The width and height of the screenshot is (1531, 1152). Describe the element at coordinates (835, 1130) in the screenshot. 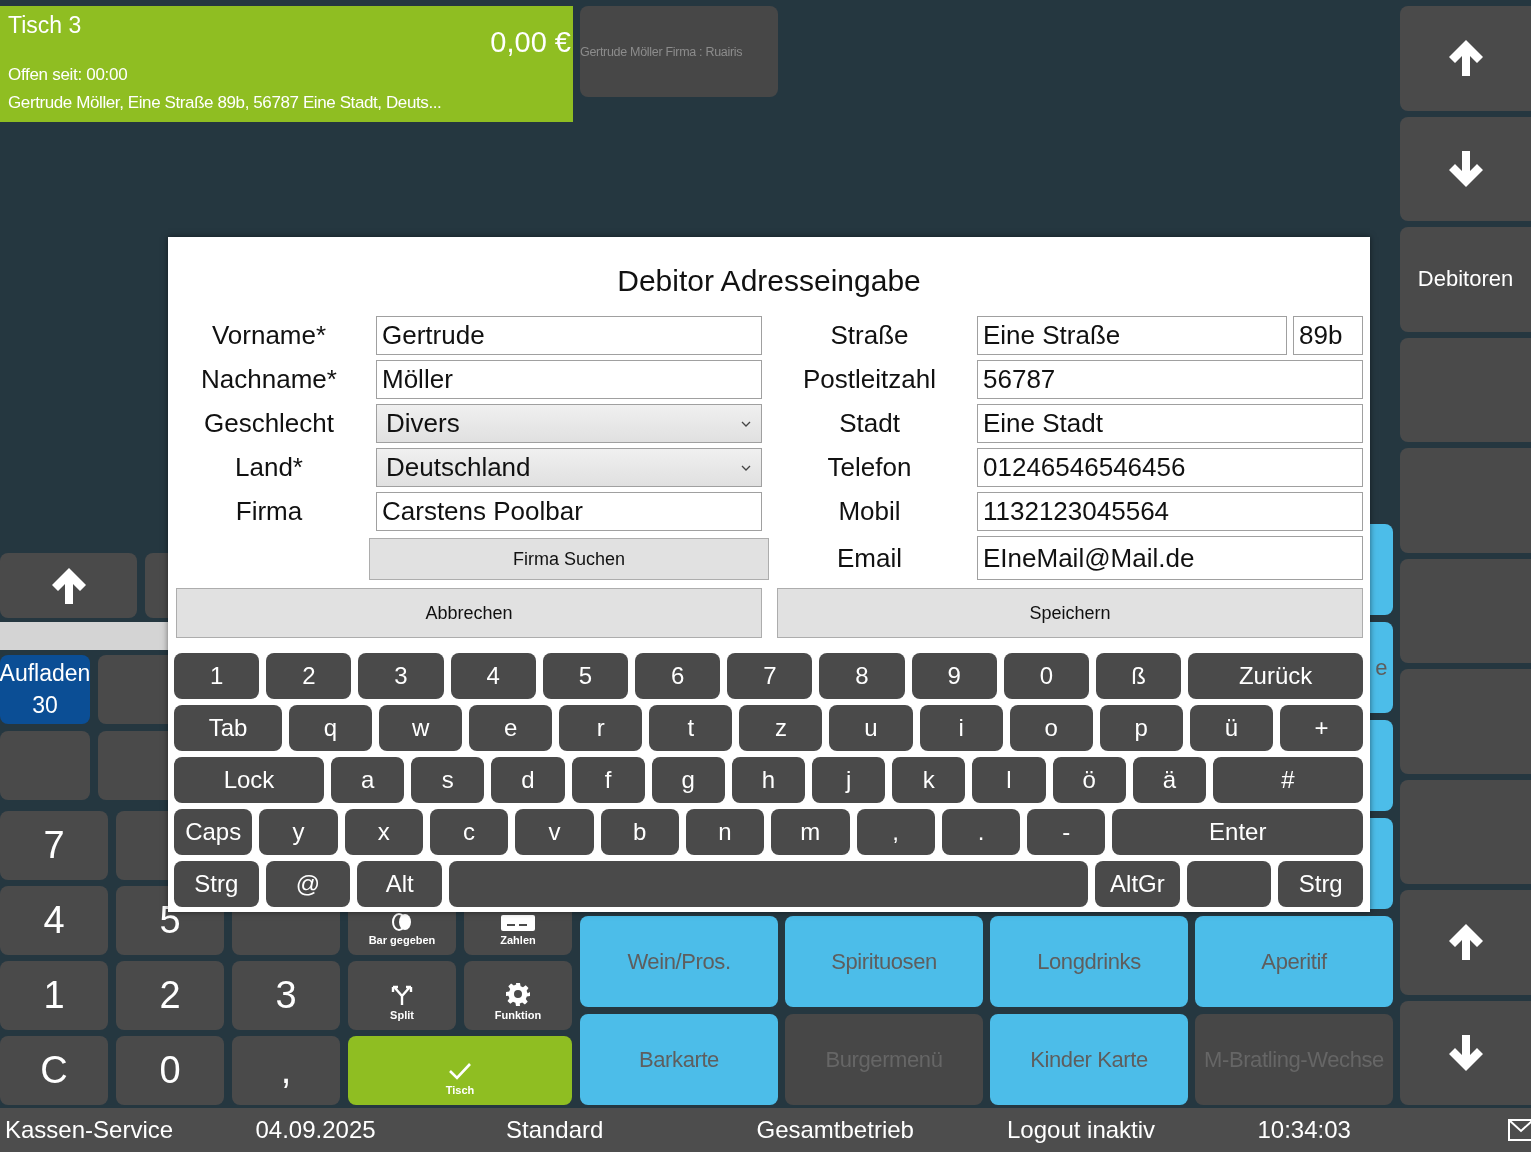

I see `status-text: Gesamtbetrieb` at that location.